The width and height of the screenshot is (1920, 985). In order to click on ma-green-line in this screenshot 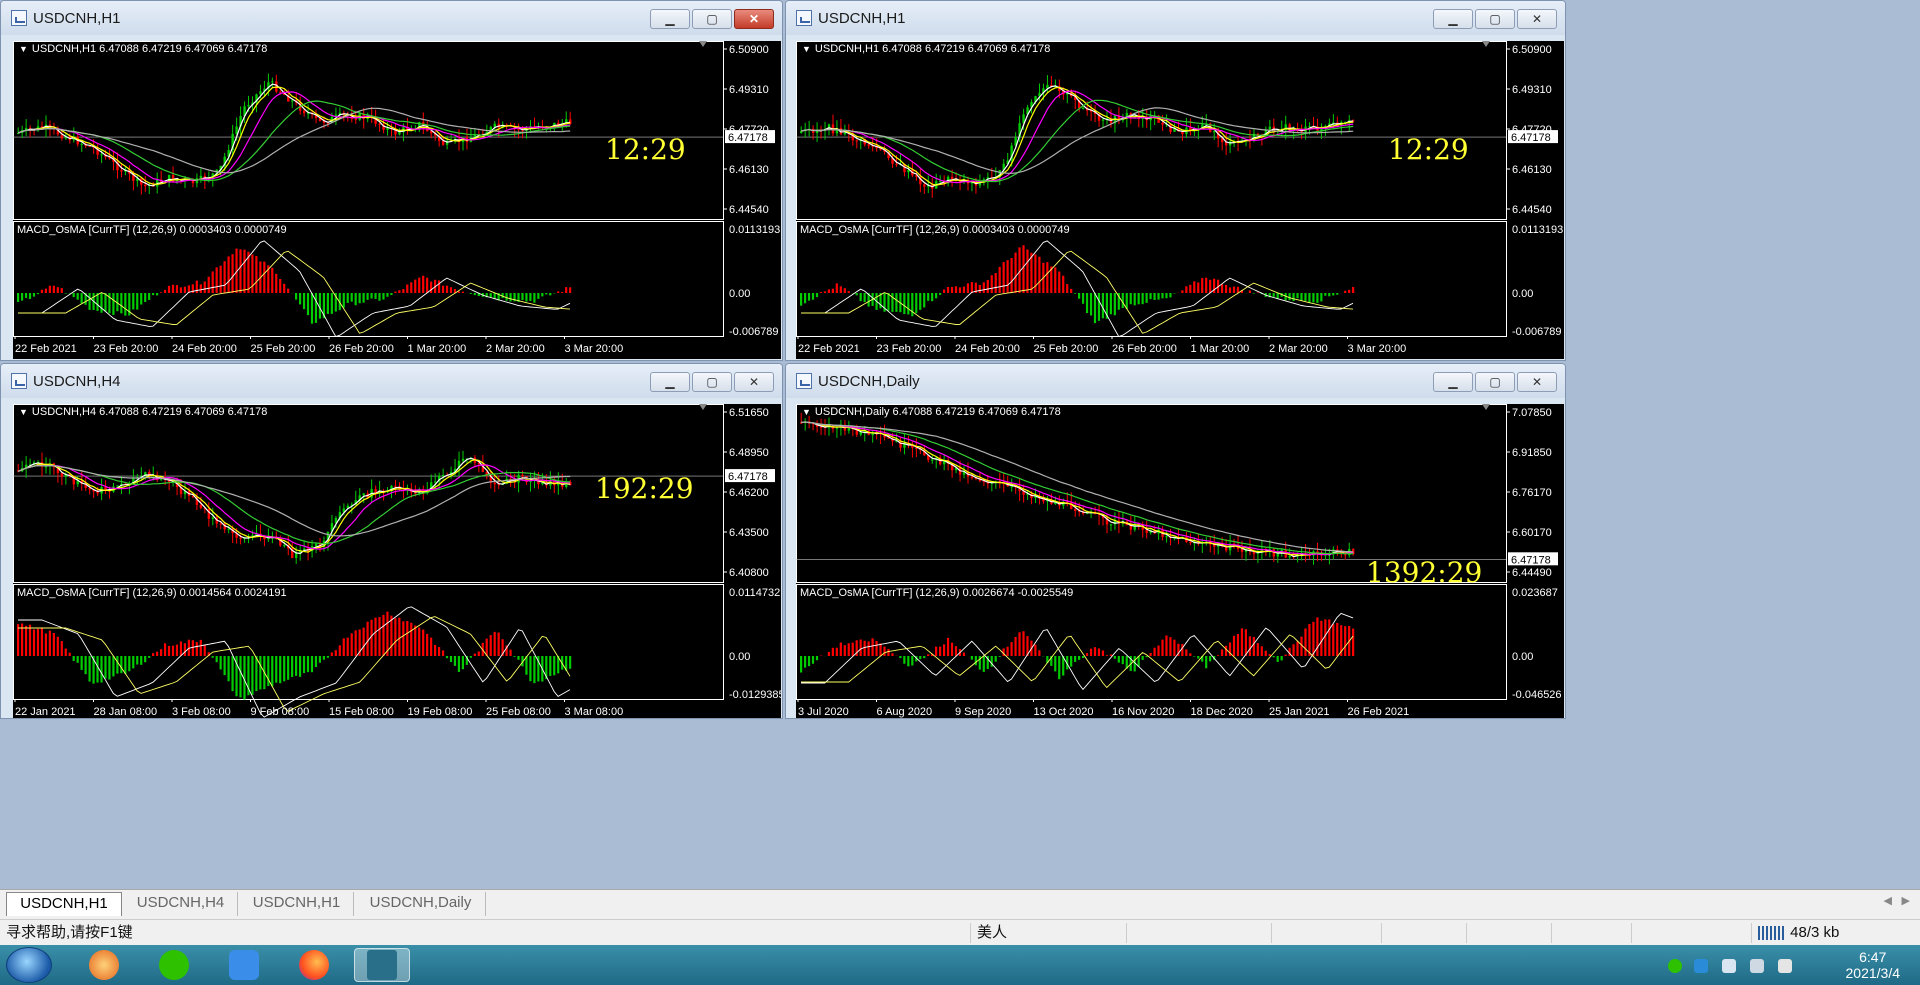, I will do `click(294, 141)`.